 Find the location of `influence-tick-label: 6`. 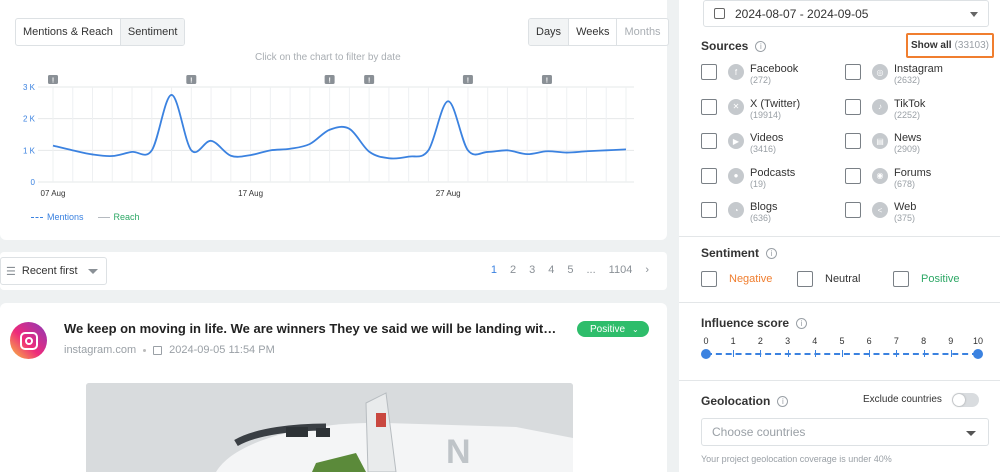

influence-tick-label: 6 is located at coordinates (869, 341).